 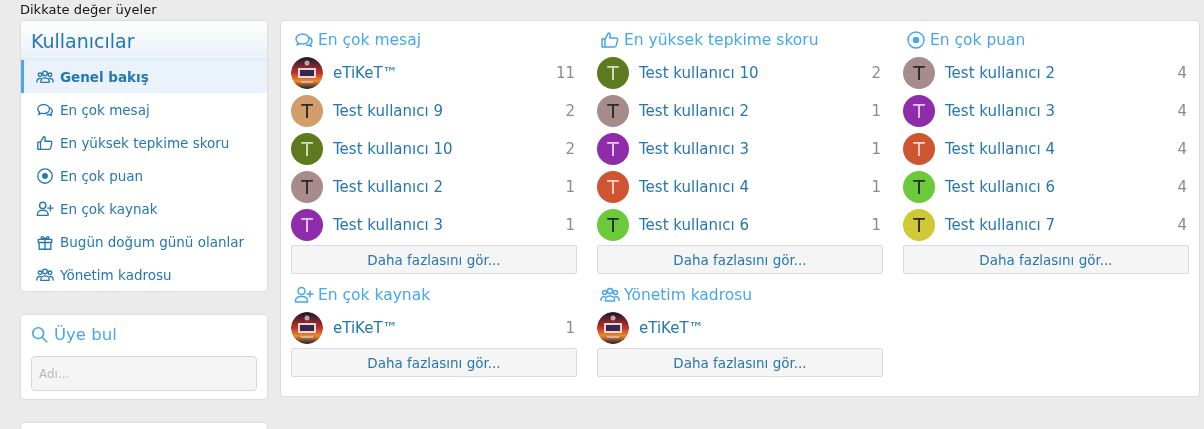 What do you see at coordinates (434, 40) in the screenshot?
I see `section-title: En çok mesaj` at bounding box center [434, 40].